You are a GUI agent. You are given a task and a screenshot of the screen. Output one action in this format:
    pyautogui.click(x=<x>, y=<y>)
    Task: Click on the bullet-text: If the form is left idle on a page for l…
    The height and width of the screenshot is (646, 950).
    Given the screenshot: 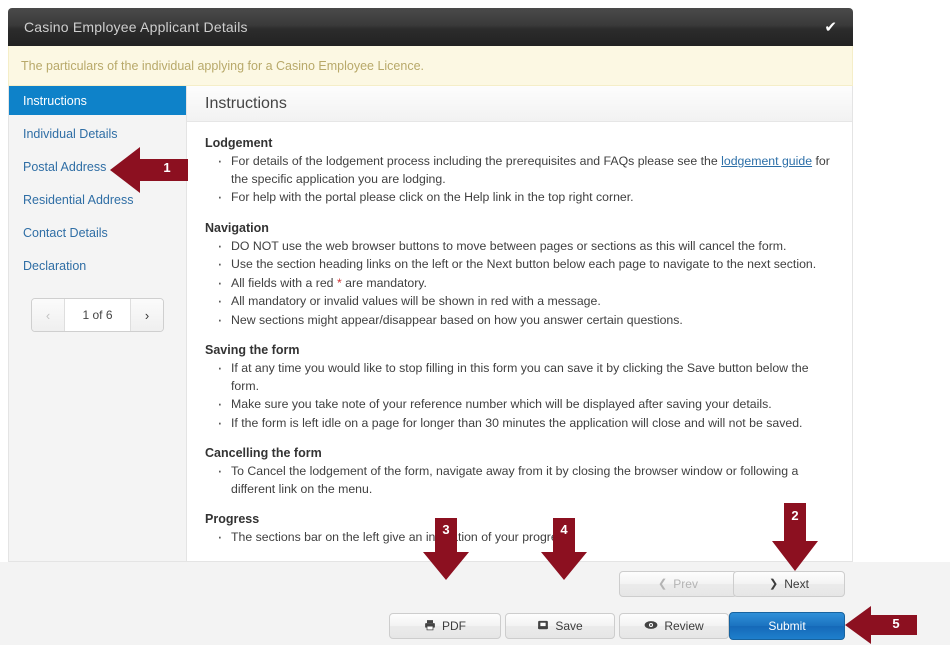 What is the action you would take?
    pyautogui.click(x=517, y=422)
    